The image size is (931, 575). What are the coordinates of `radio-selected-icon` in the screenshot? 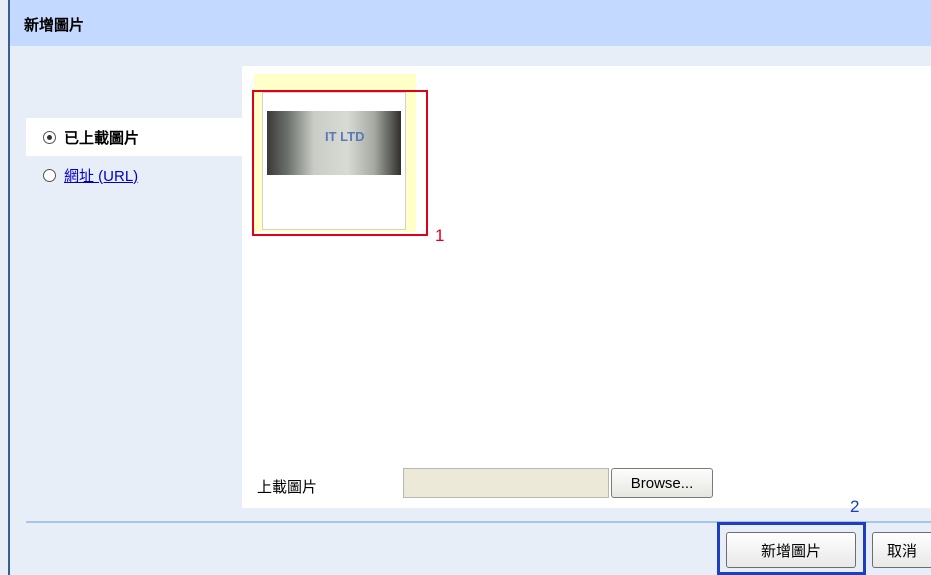 It's located at (49, 137).